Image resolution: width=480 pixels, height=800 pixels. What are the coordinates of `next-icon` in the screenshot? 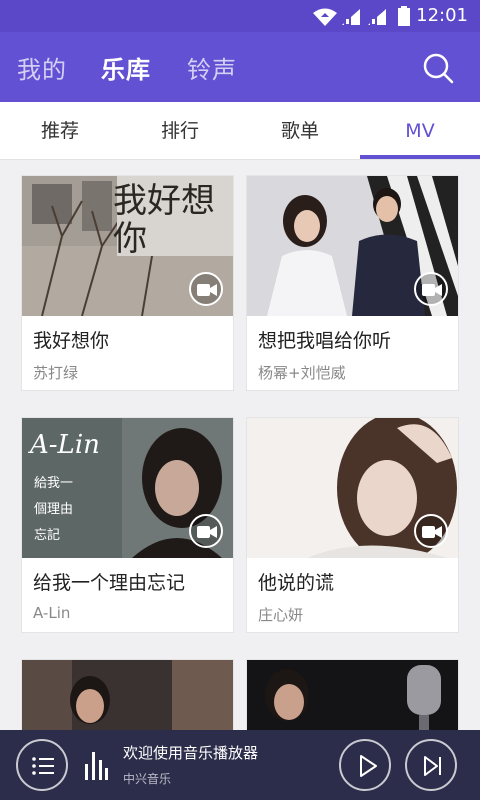 It's located at (432, 766).